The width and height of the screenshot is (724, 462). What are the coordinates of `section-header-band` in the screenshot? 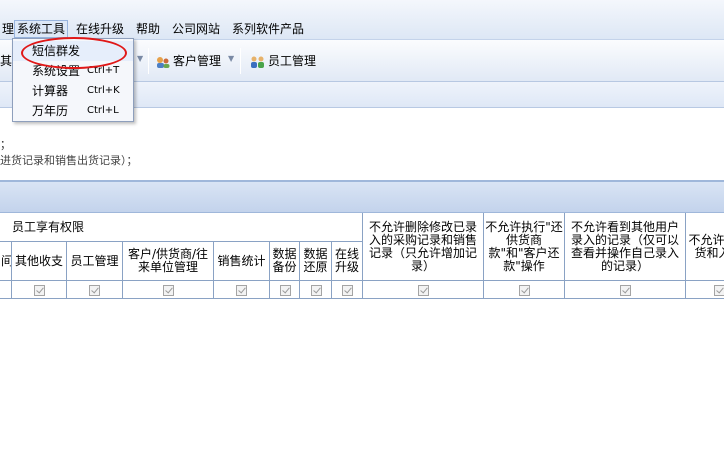 It's located at (362, 196).